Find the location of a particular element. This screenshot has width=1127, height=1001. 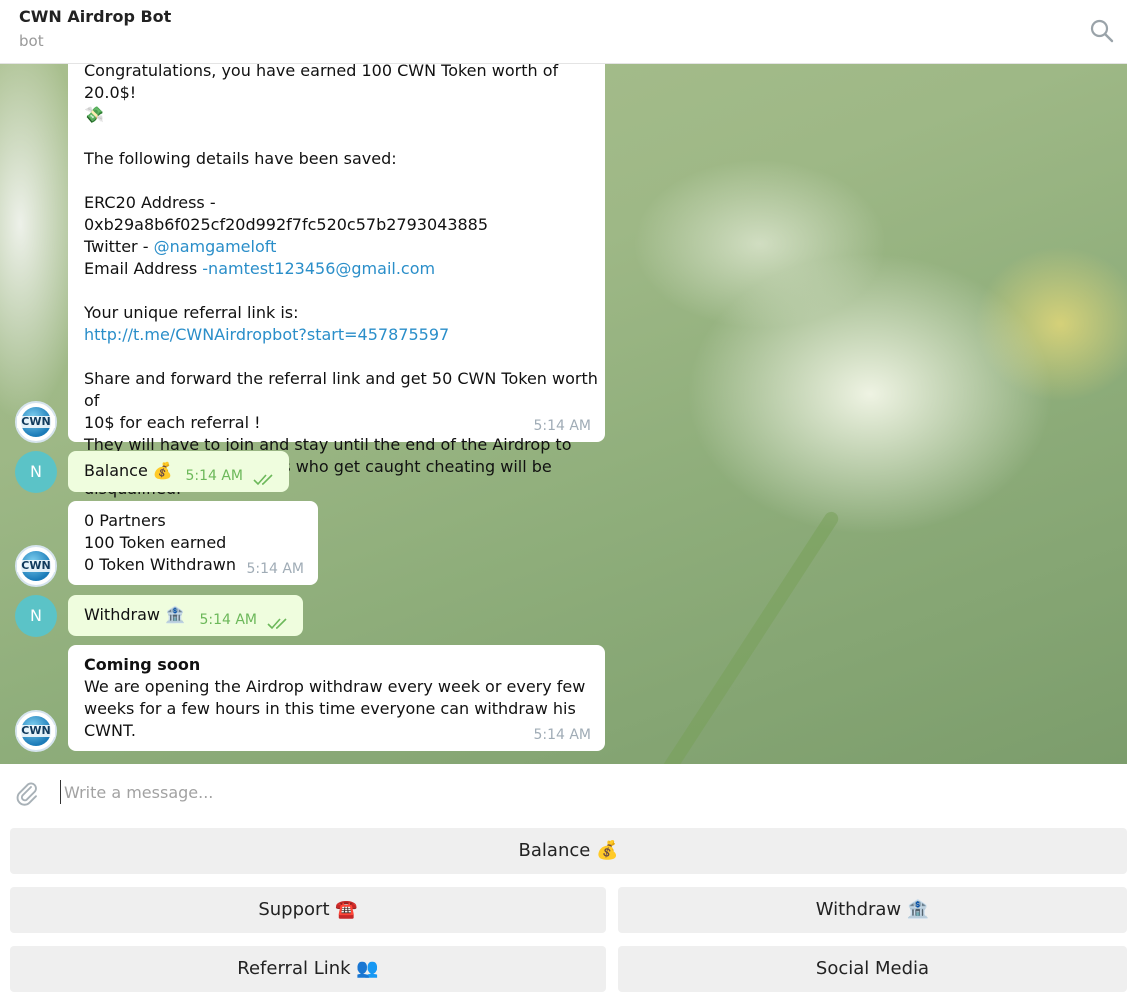

search-icon is located at coordinates (1102, 31).